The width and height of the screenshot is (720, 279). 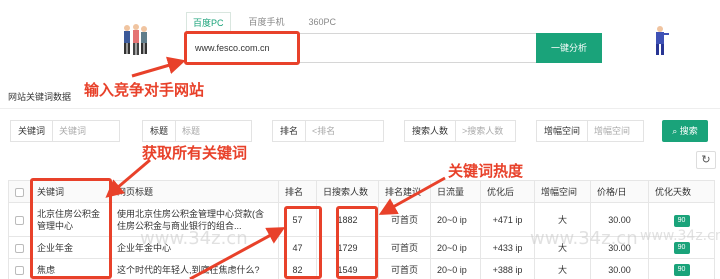 I want to click on arrow-to-url-input, so click(x=158, y=67).